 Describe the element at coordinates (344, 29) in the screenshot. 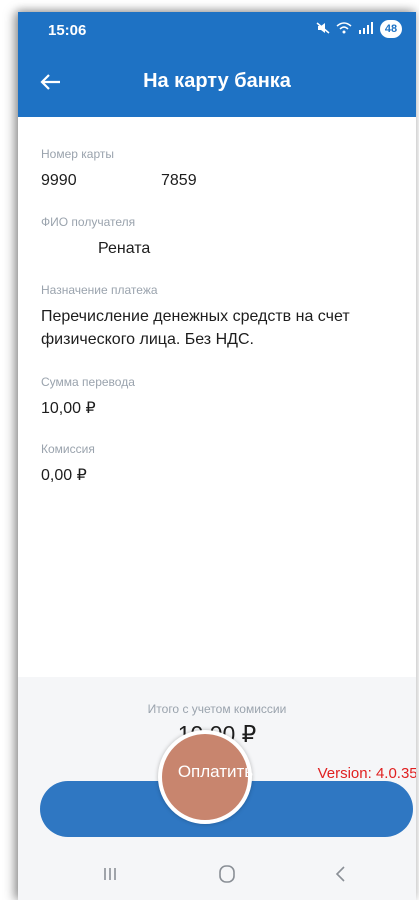

I see `wifi-icon` at that location.